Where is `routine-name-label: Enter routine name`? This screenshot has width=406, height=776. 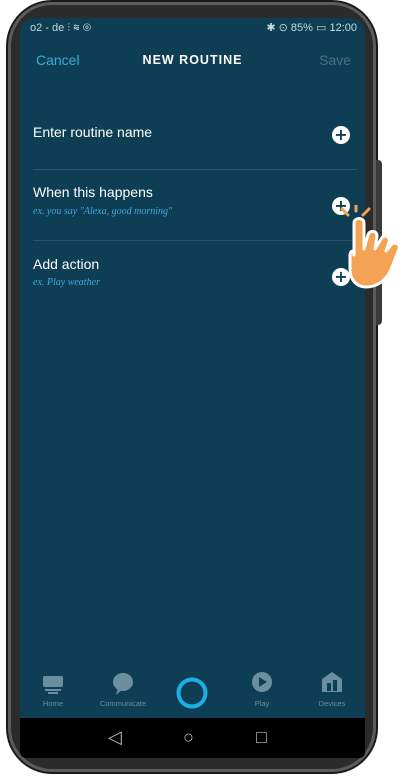 routine-name-label: Enter routine name is located at coordinates (93, 132).